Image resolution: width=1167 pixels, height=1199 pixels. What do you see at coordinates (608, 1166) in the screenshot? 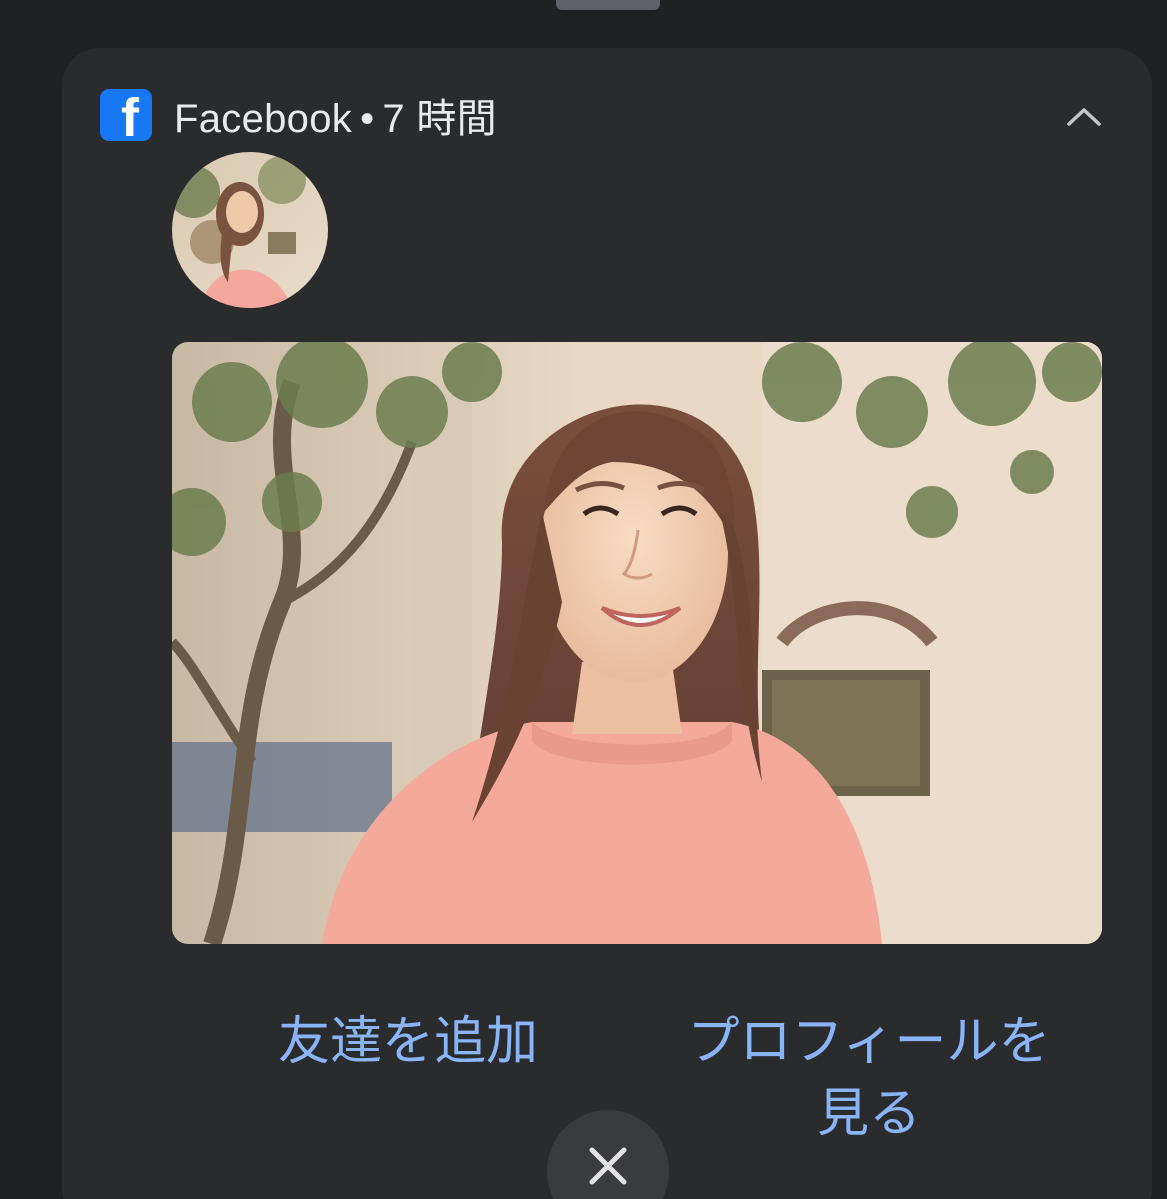
I see `close-icon` at bounding box center [608, 1166].